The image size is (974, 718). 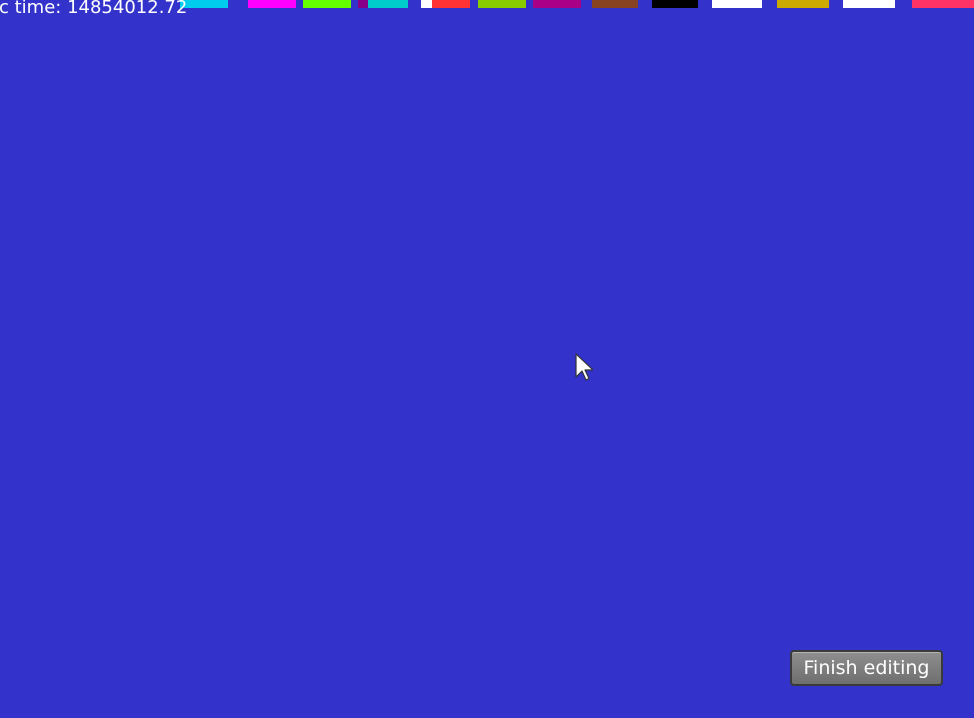 What do you see at coordinates (584, 367) in the screenshot?
I see `mouse-pointer-icon` at bounding box center [584, 367].